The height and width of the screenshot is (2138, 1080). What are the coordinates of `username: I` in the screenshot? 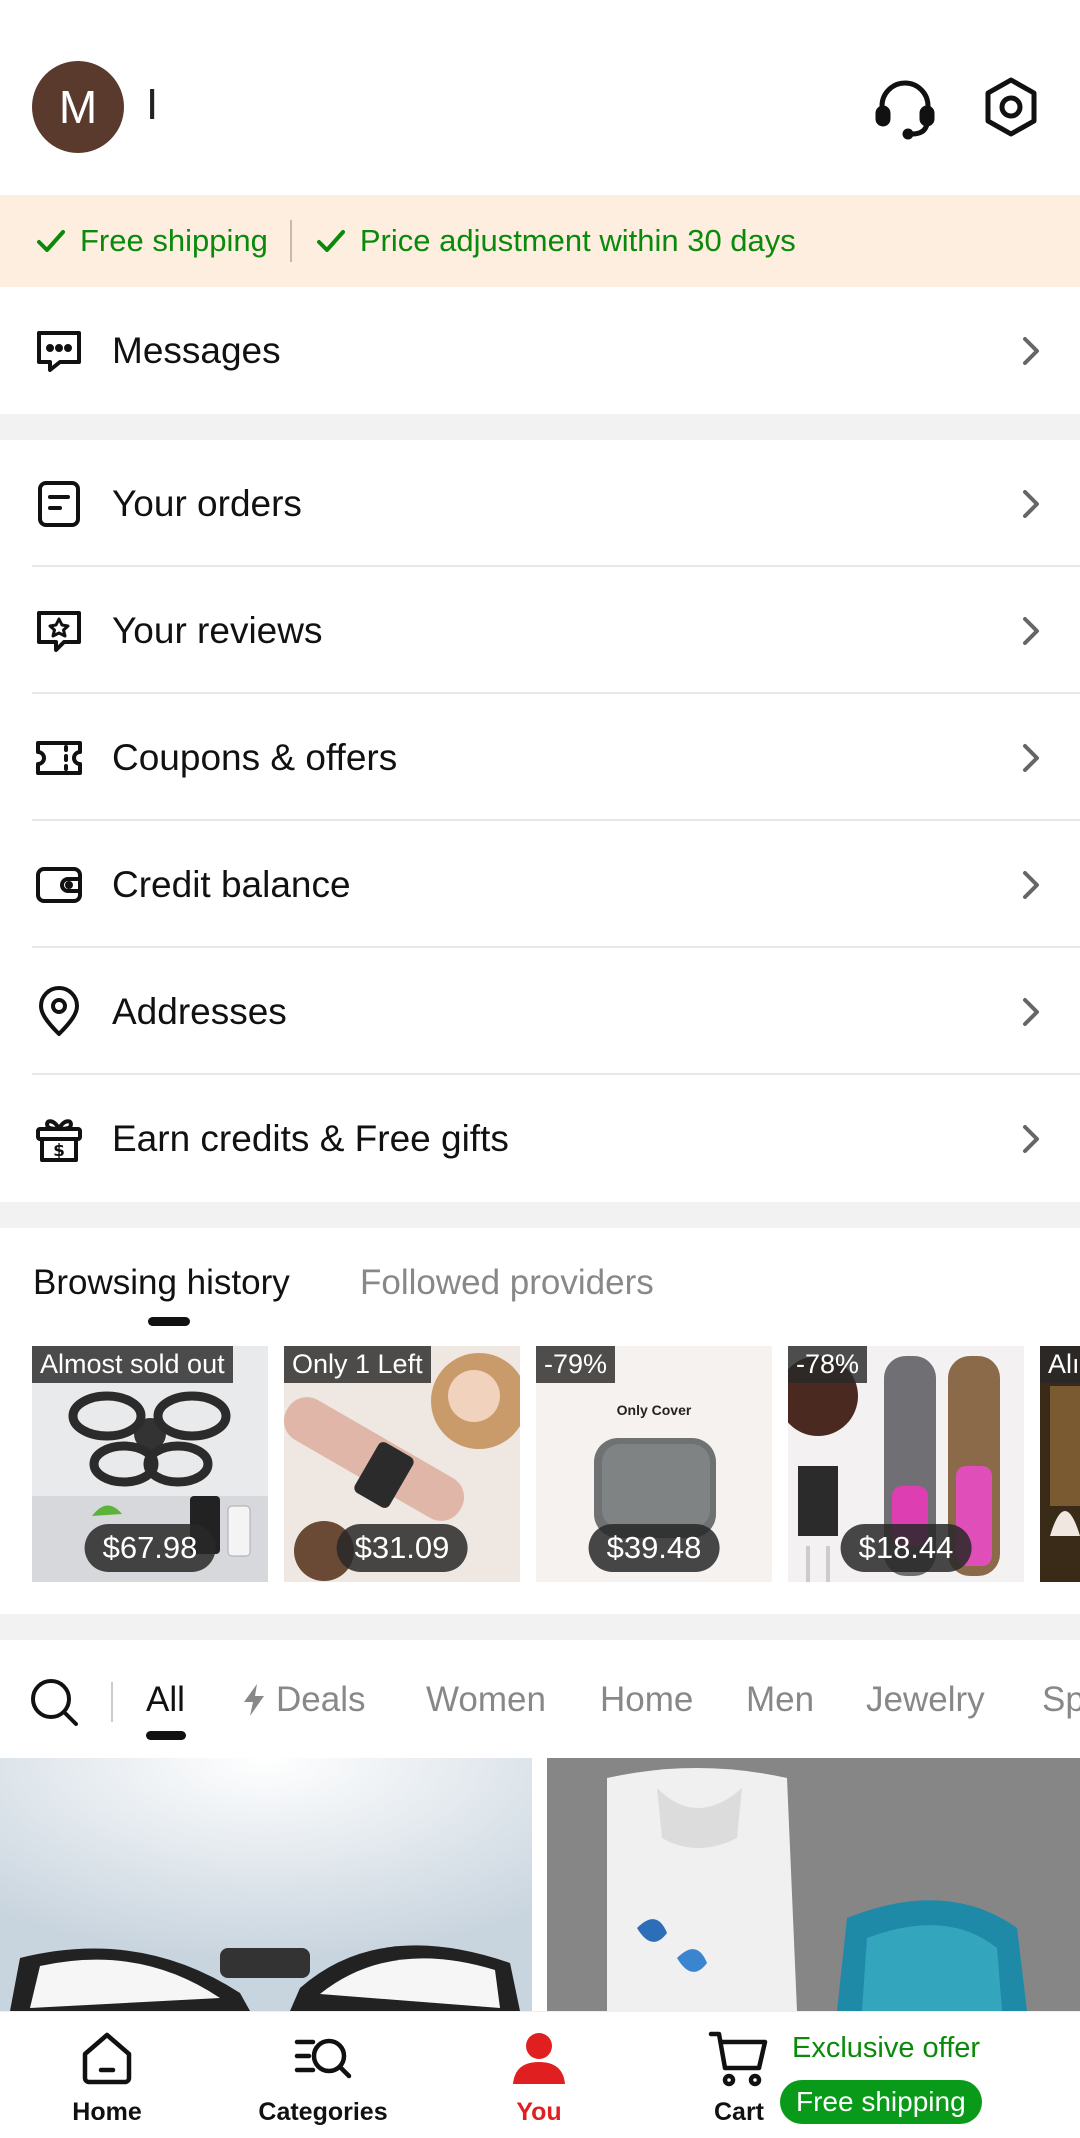 It's located at (152, 105).